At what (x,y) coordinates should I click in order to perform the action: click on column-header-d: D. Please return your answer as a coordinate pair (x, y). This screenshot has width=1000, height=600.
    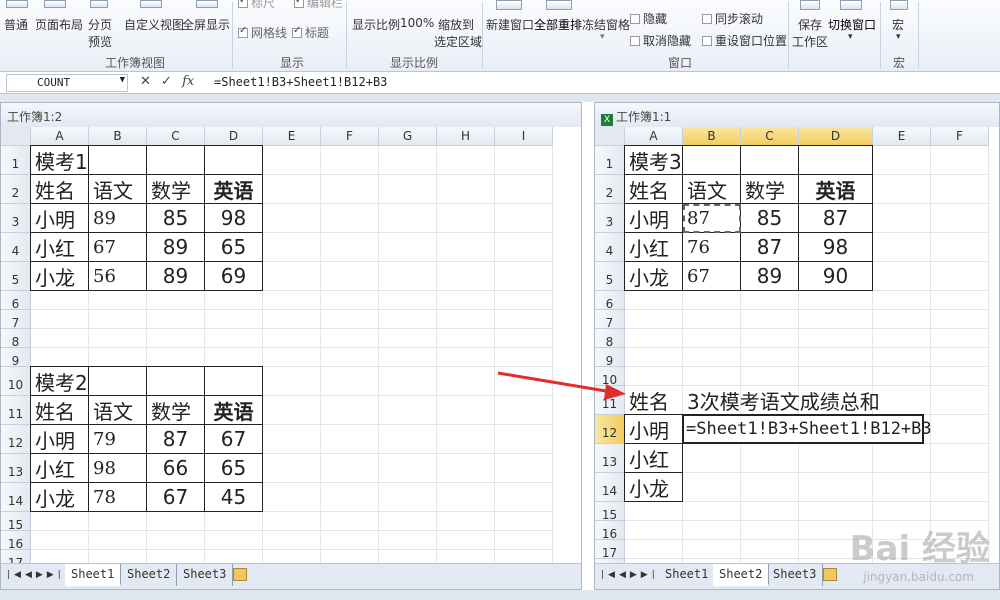
    Looking at the image, I should click on (234, 136).